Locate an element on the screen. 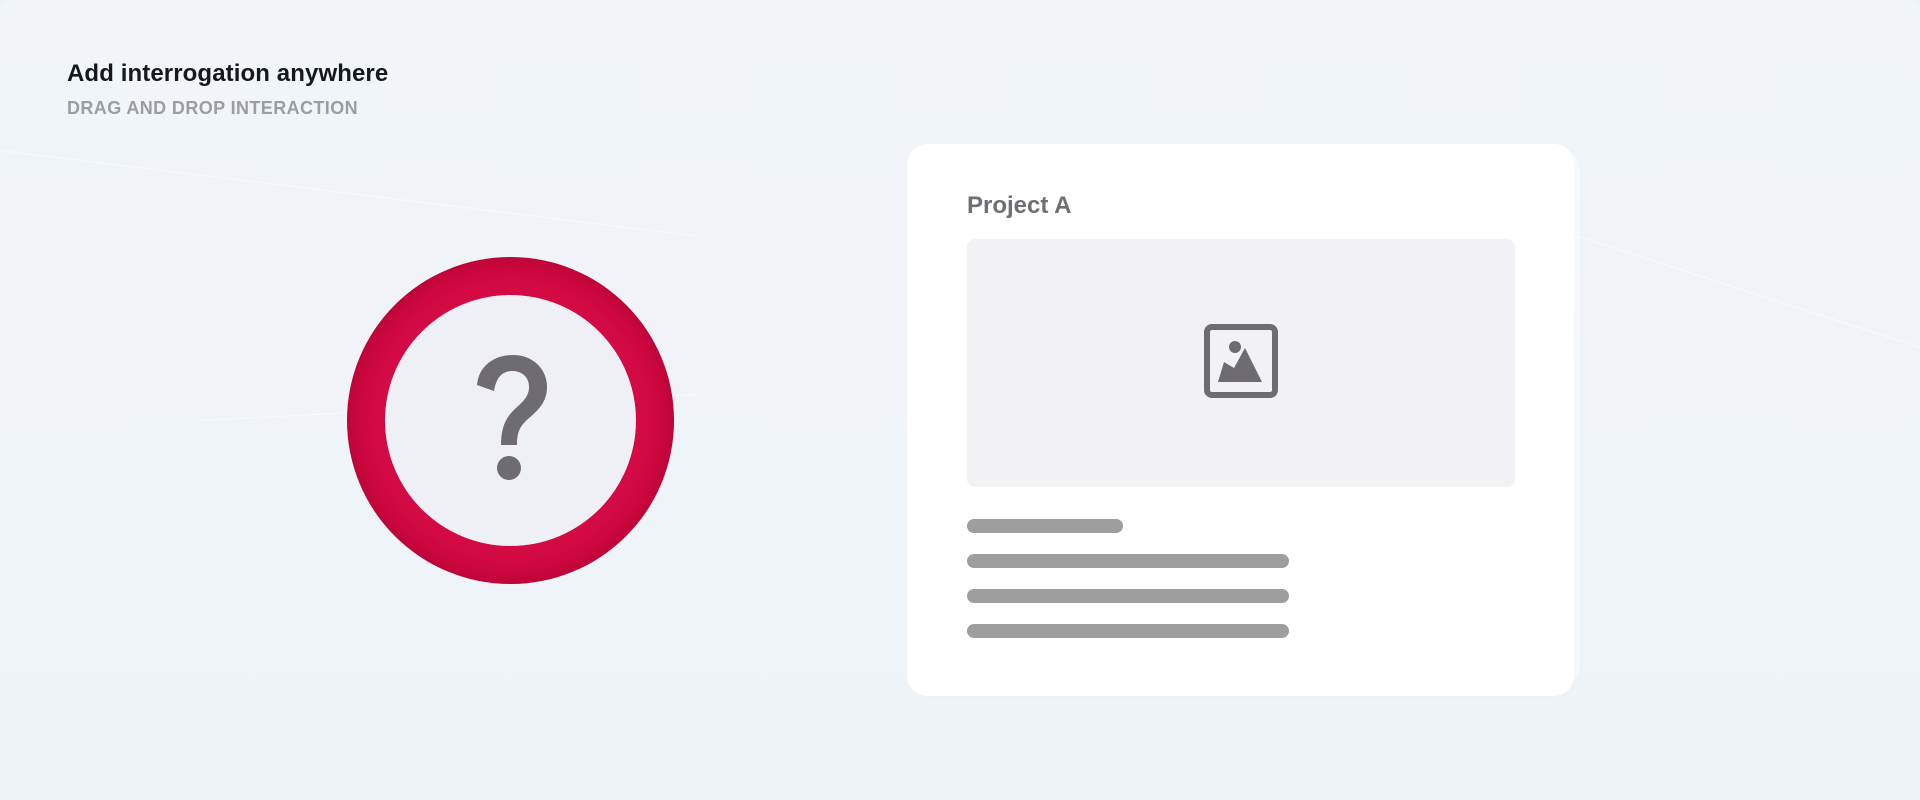 Image resolution: width=1920 pixels, height=800 pixels. image-placeholder is located at coordinates (1241, 363).